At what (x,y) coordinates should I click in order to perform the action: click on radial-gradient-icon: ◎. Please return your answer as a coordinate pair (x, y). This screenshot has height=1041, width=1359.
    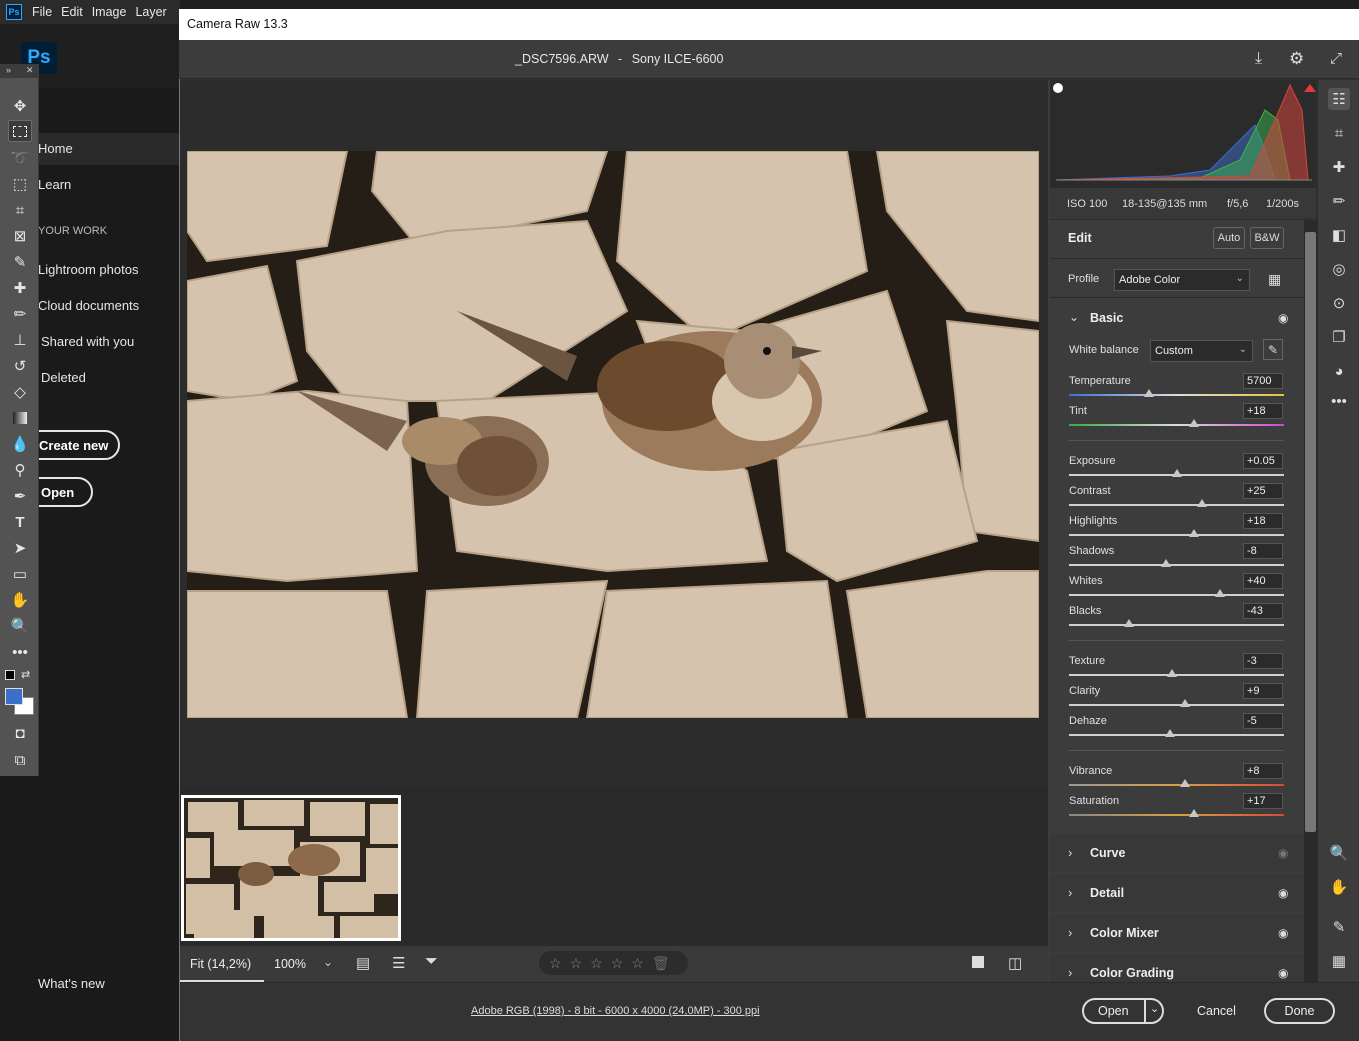
    Looking at the image, I should click on (1339, 269).